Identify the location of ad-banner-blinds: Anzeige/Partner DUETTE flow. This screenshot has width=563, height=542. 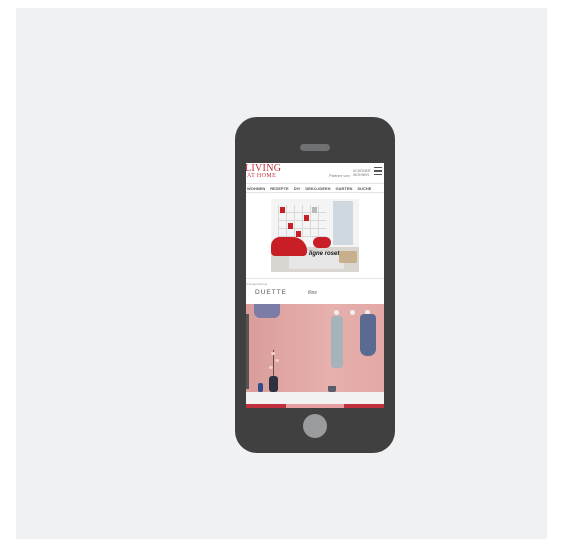
(315, 292).